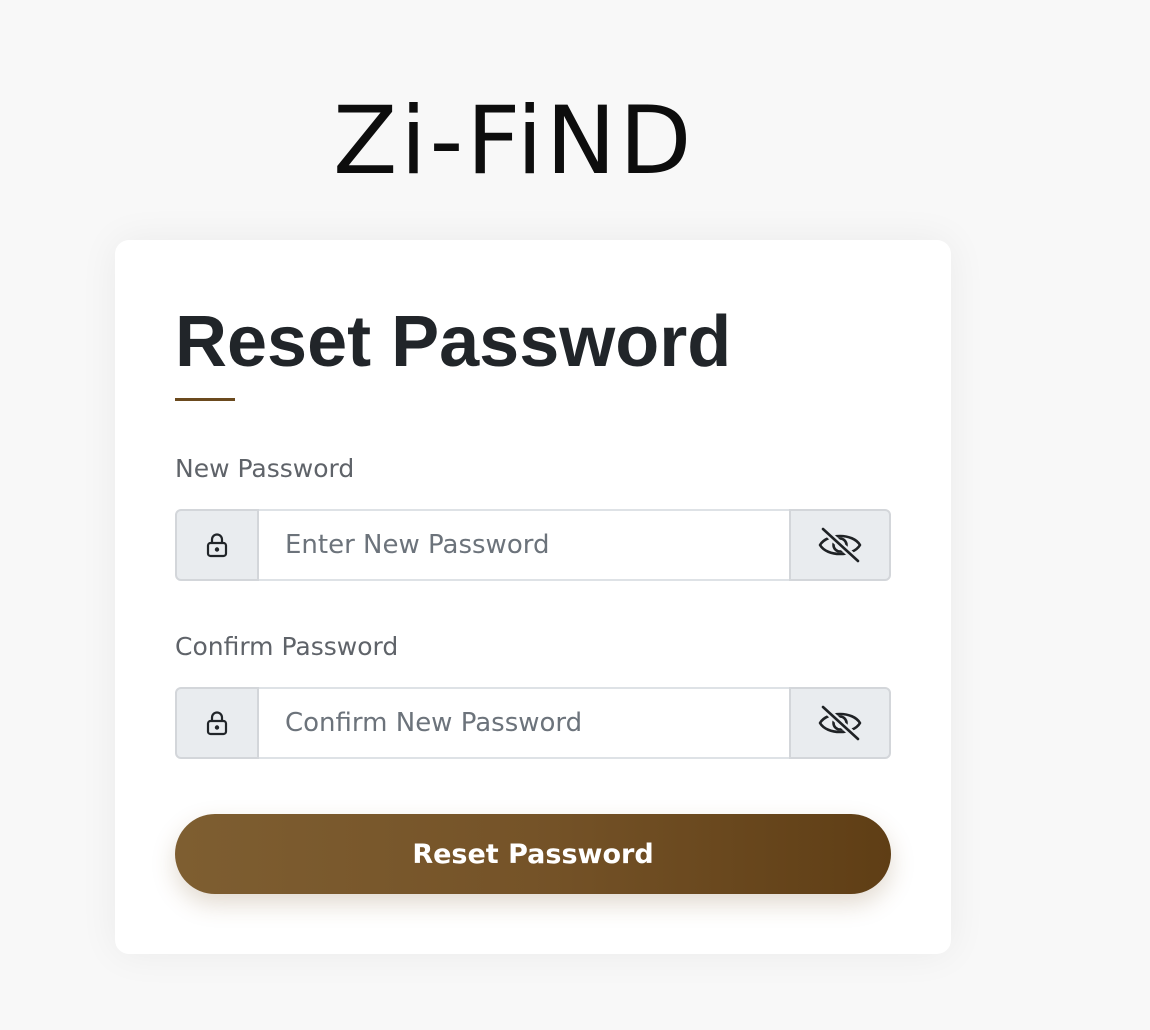 This screenshot has width=1150, height=1030. I want to click on reset-password-button: Reset Password, so click(533, 854).